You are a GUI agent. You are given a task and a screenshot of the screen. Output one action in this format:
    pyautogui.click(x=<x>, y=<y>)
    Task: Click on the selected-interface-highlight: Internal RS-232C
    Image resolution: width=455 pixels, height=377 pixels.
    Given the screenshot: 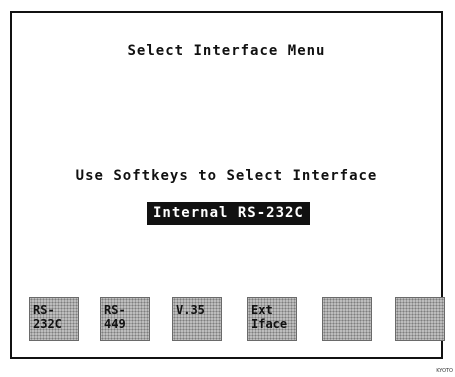 What is the action you would take?
    pyautogui.click(x=228, y=213)
    